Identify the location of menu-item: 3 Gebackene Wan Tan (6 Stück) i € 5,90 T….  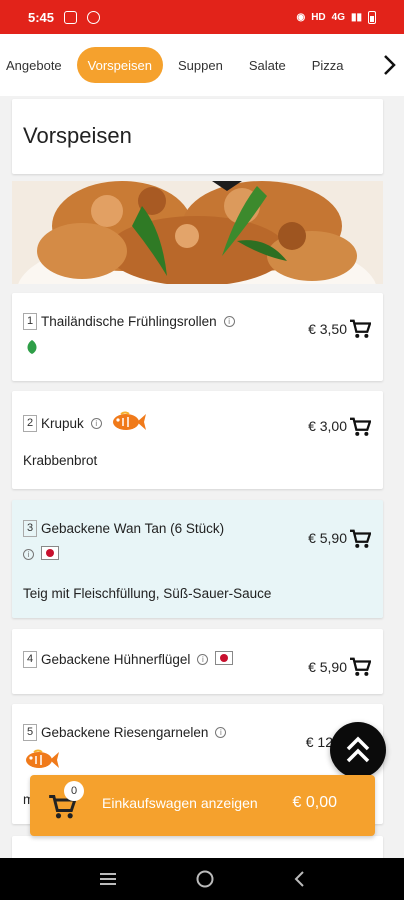
(197, 559).